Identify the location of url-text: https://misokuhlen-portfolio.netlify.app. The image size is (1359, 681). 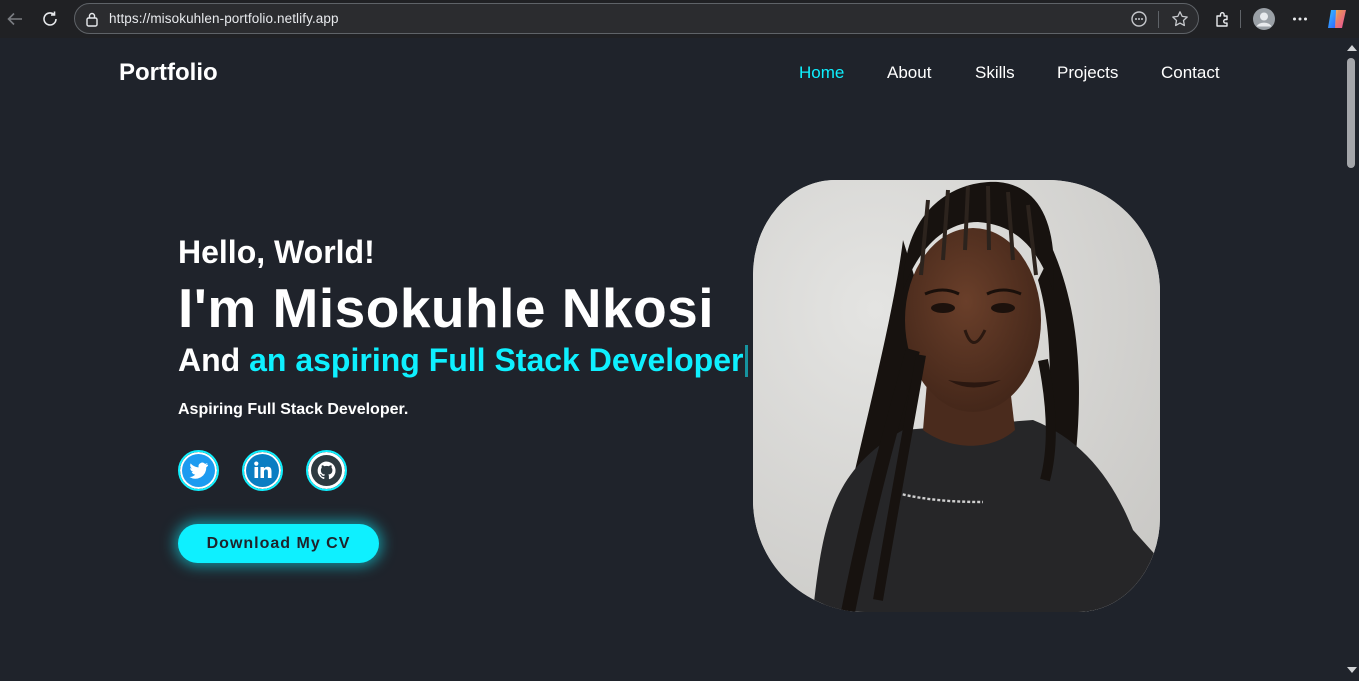
(224, 18).